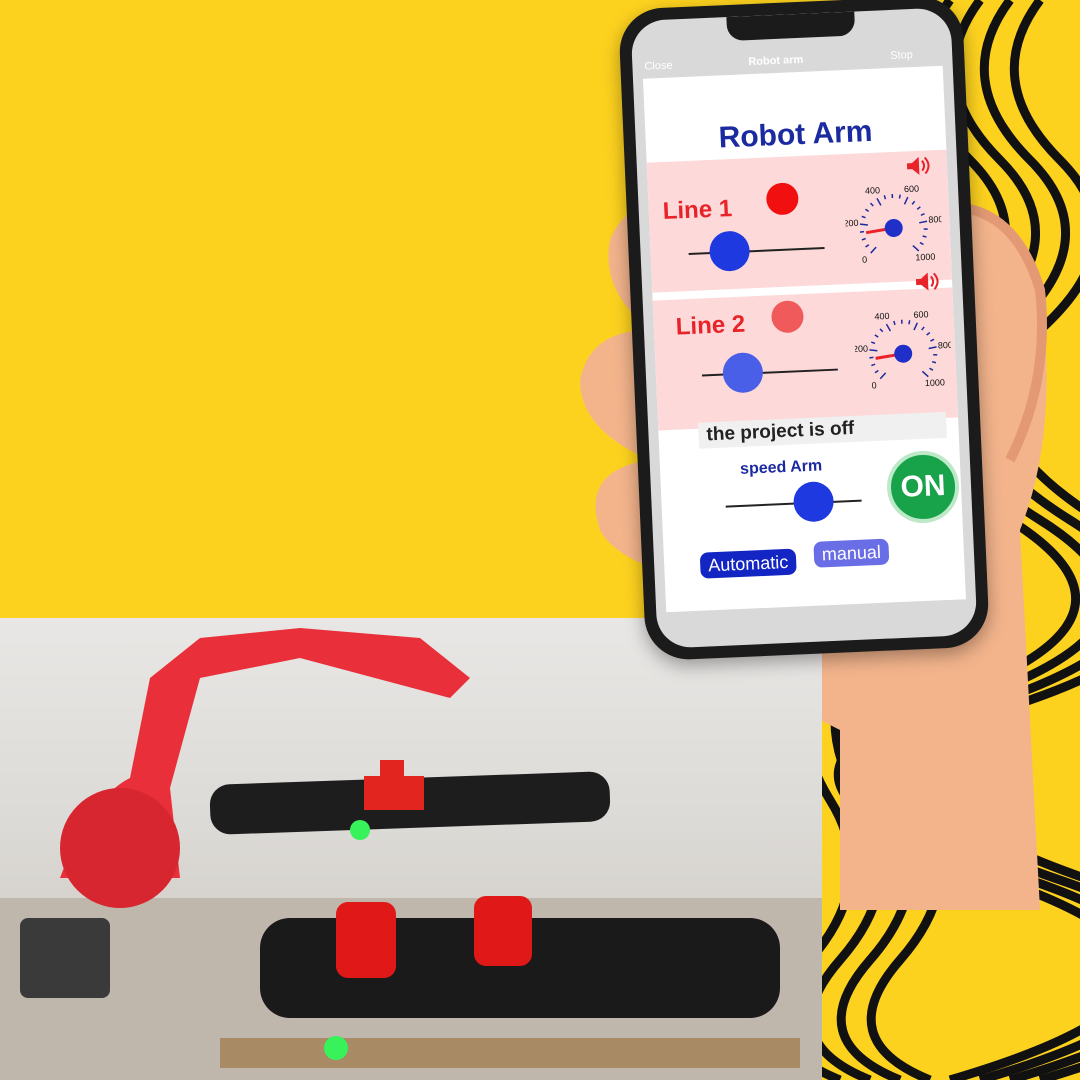 Image resolution: width=1080 pixels, height=1080 pixels. I want to click on power-on-button: ON, so click(923, 487).